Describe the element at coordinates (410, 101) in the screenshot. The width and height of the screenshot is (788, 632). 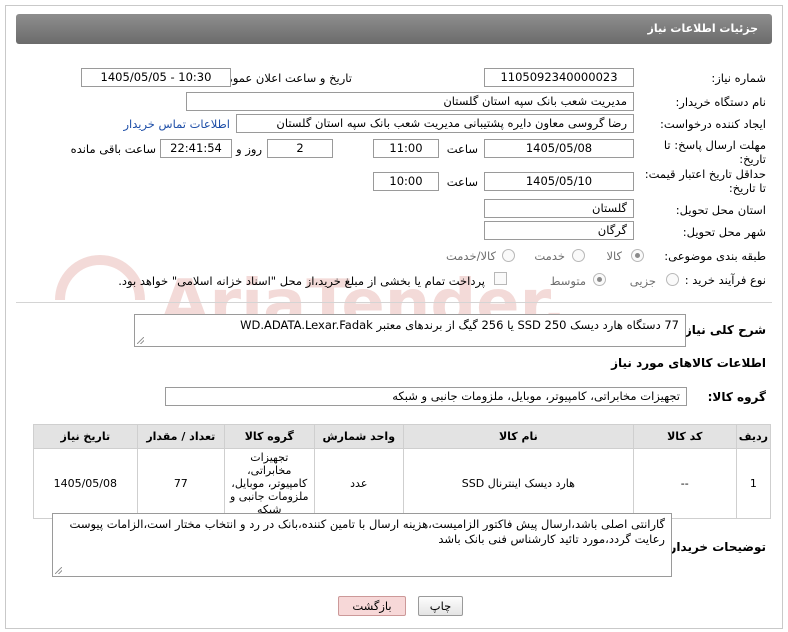
I see `buyer-field: مدیریت شعب بانک سپه استان گلستان` at that location.